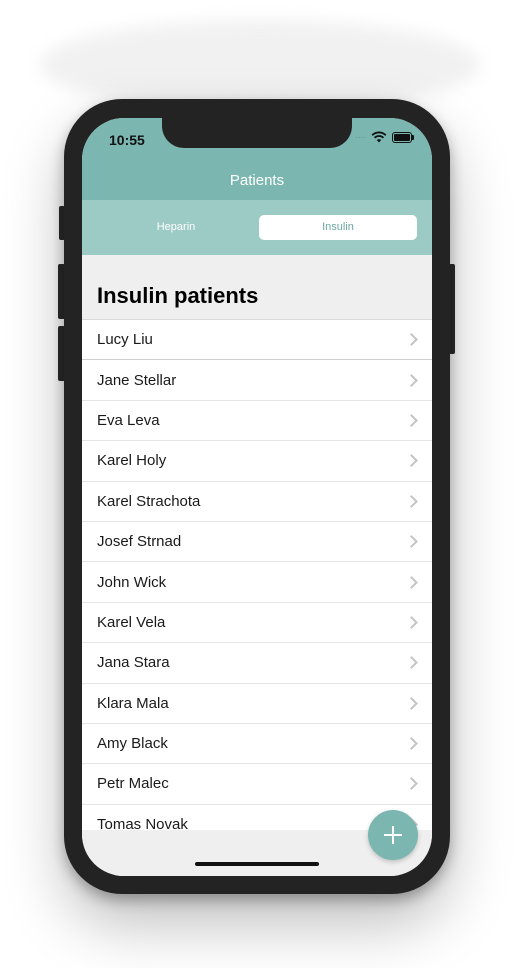 The image size is (514, 968). I want to click on patient-name: Karel Vela, so click(131, 622).